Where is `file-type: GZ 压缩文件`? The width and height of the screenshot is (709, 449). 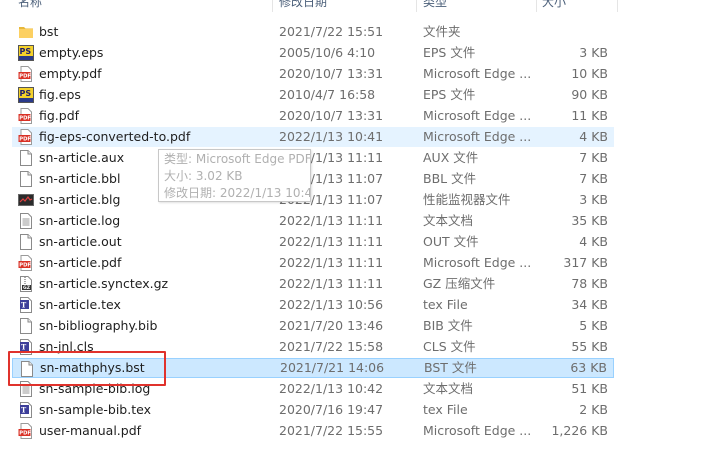
file-type: GZ 压缩文件 is located at coordinates (459, 283).